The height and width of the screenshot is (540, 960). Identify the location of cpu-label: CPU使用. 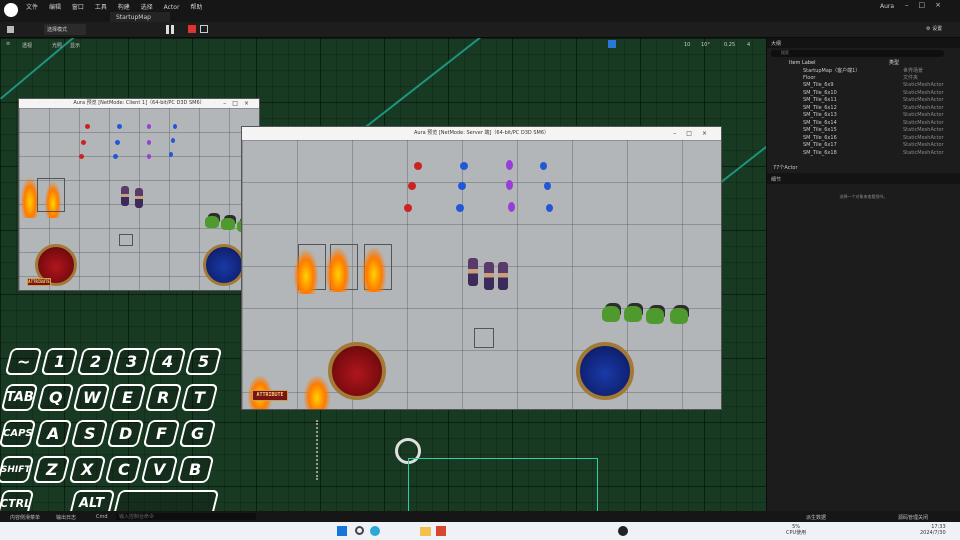
(796, 533).